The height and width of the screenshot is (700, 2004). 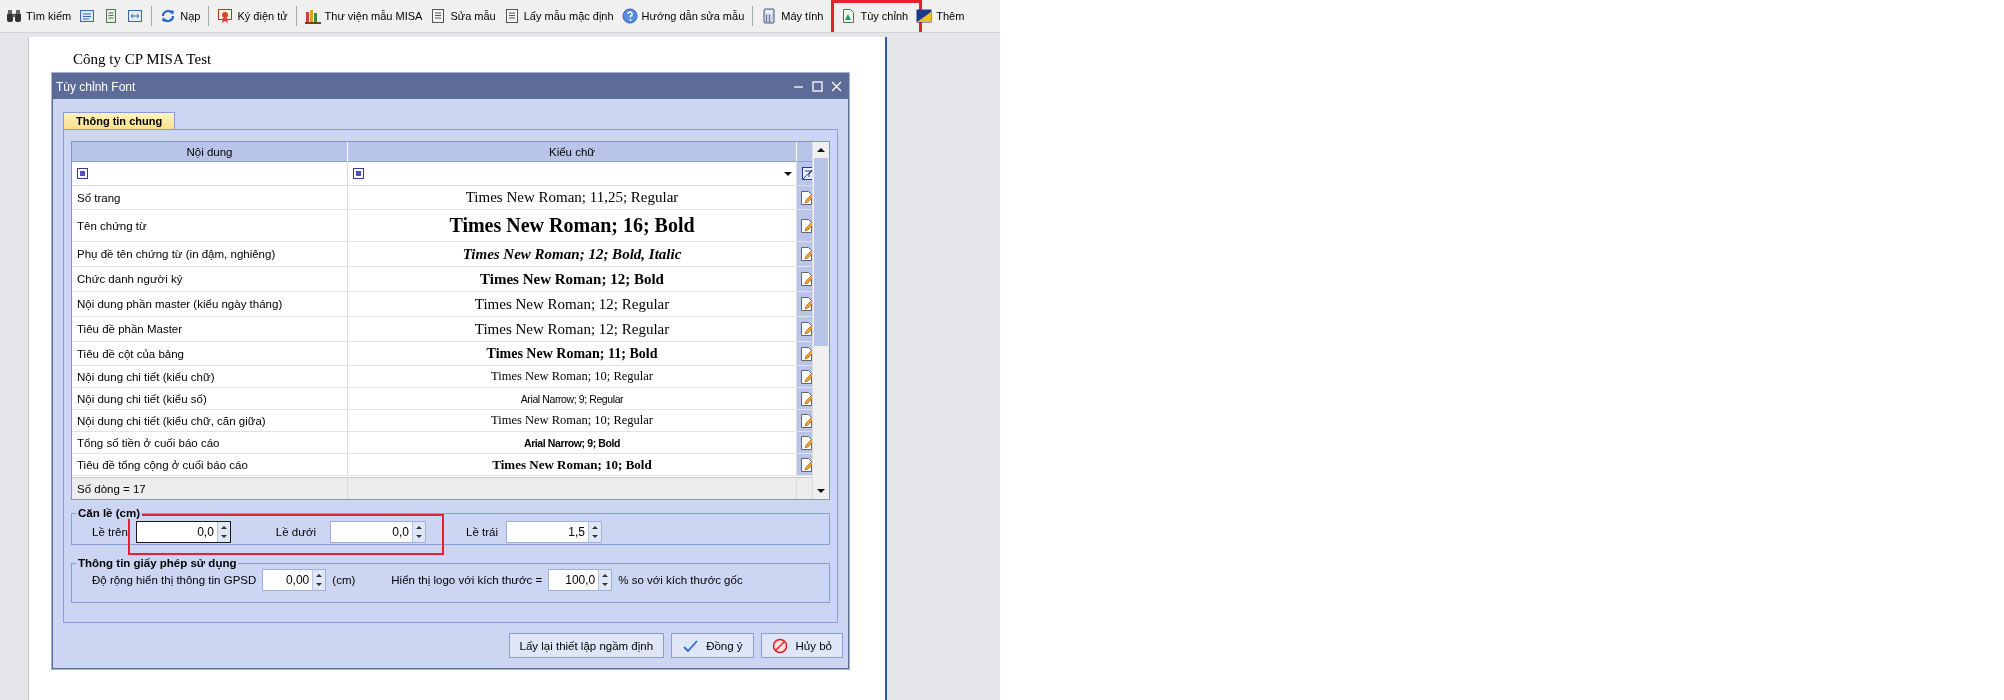 I want to click on toolbar-button: Nạp, so click(x=180, y=16).